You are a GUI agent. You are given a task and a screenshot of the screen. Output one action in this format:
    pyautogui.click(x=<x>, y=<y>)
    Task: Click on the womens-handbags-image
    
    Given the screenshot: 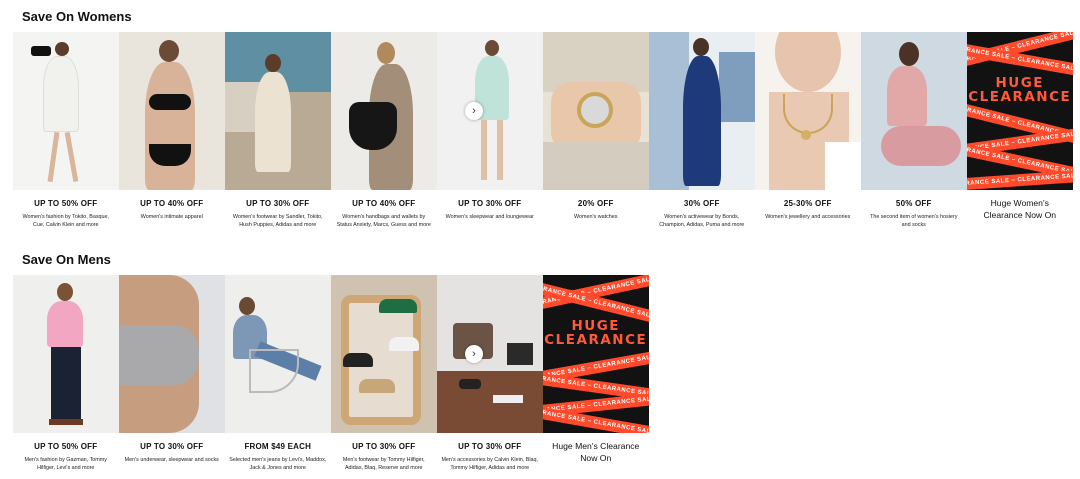 What is the action you would take?
    pyautogui.click(x=384, y=111)
    